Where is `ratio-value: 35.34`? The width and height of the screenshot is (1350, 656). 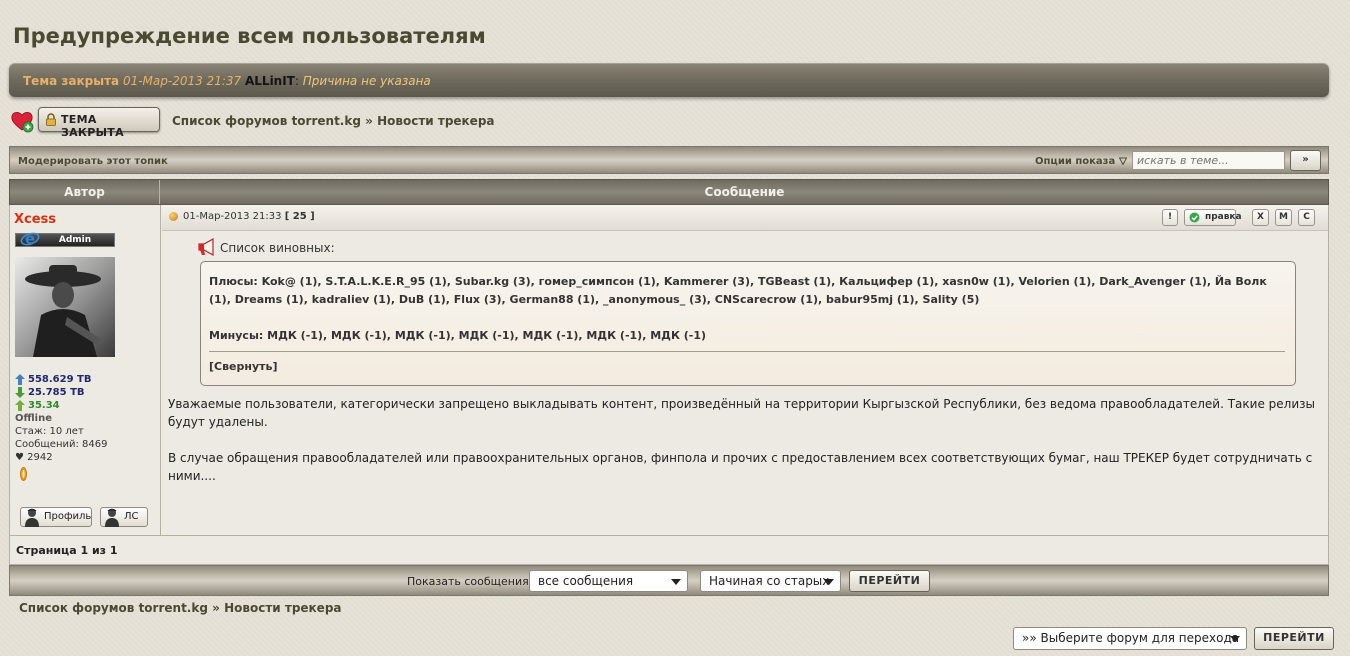 ratio-value: 35.34 is located at coordinates (44, 405).